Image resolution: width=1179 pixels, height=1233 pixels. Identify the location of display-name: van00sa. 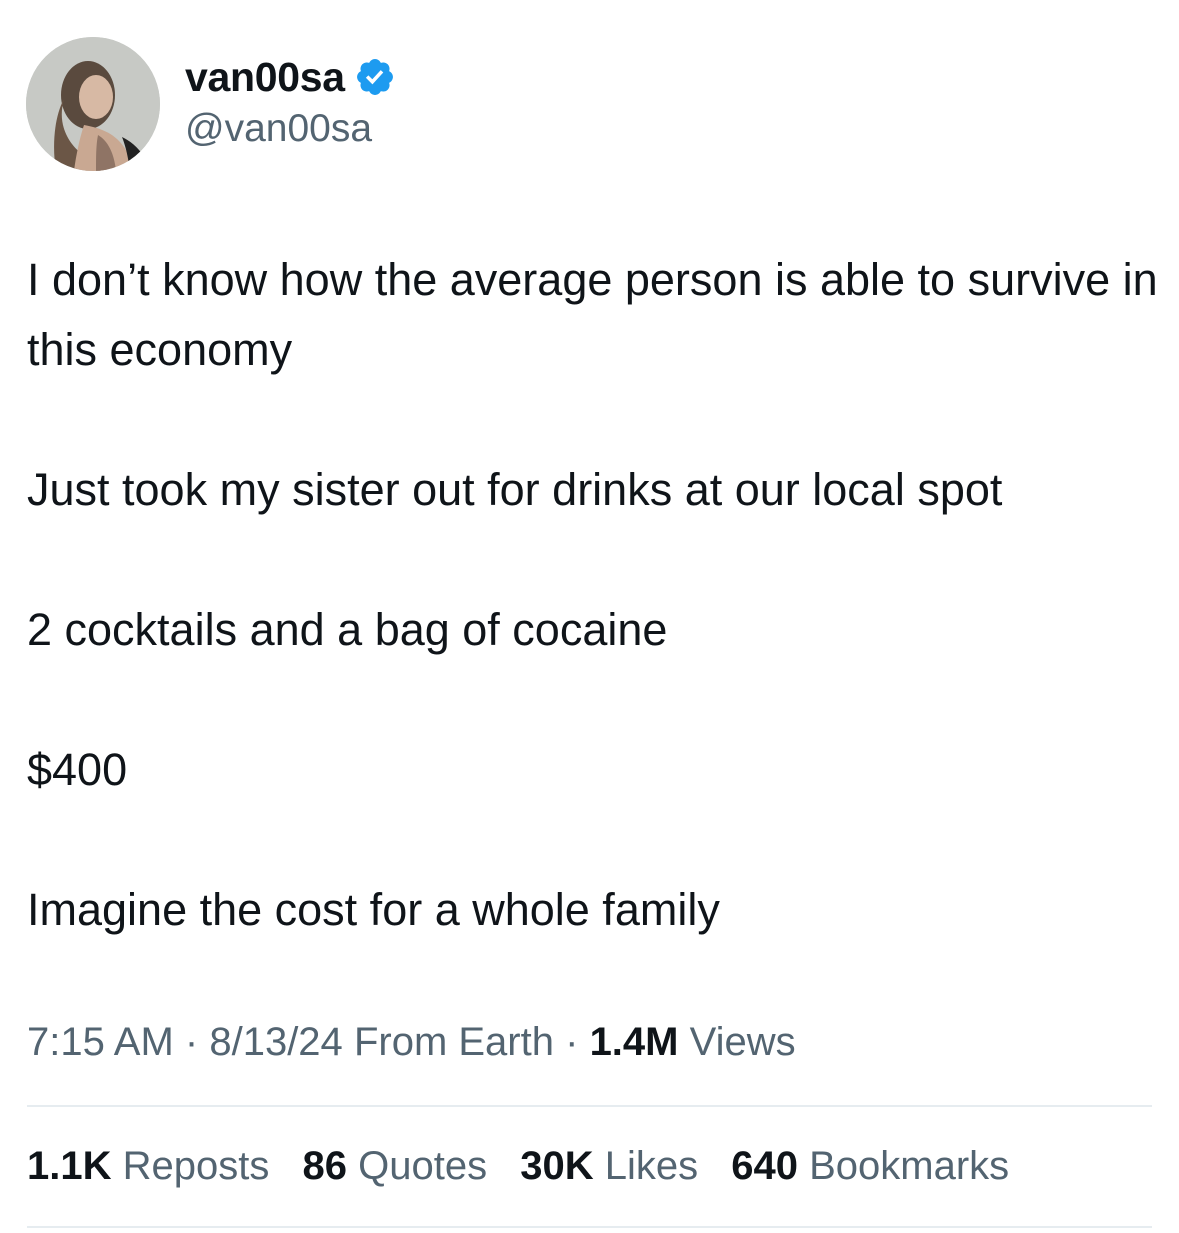
(265, 77).